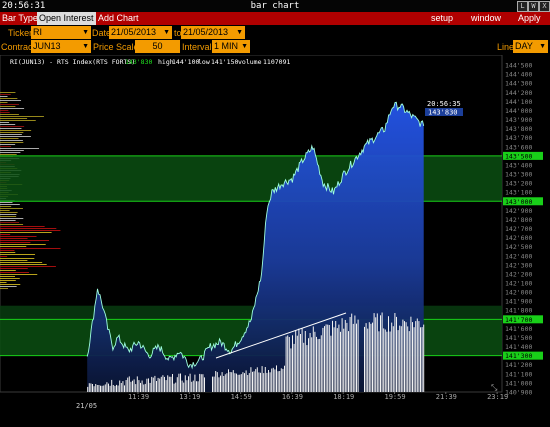 Image resolution: width=550 pixels, height=427 pixels. What do you see at coordinates (140, 32) in the screenshot?
I see `date-from-field: 21/05/2013 ▼` at bounding box center [140, 32].